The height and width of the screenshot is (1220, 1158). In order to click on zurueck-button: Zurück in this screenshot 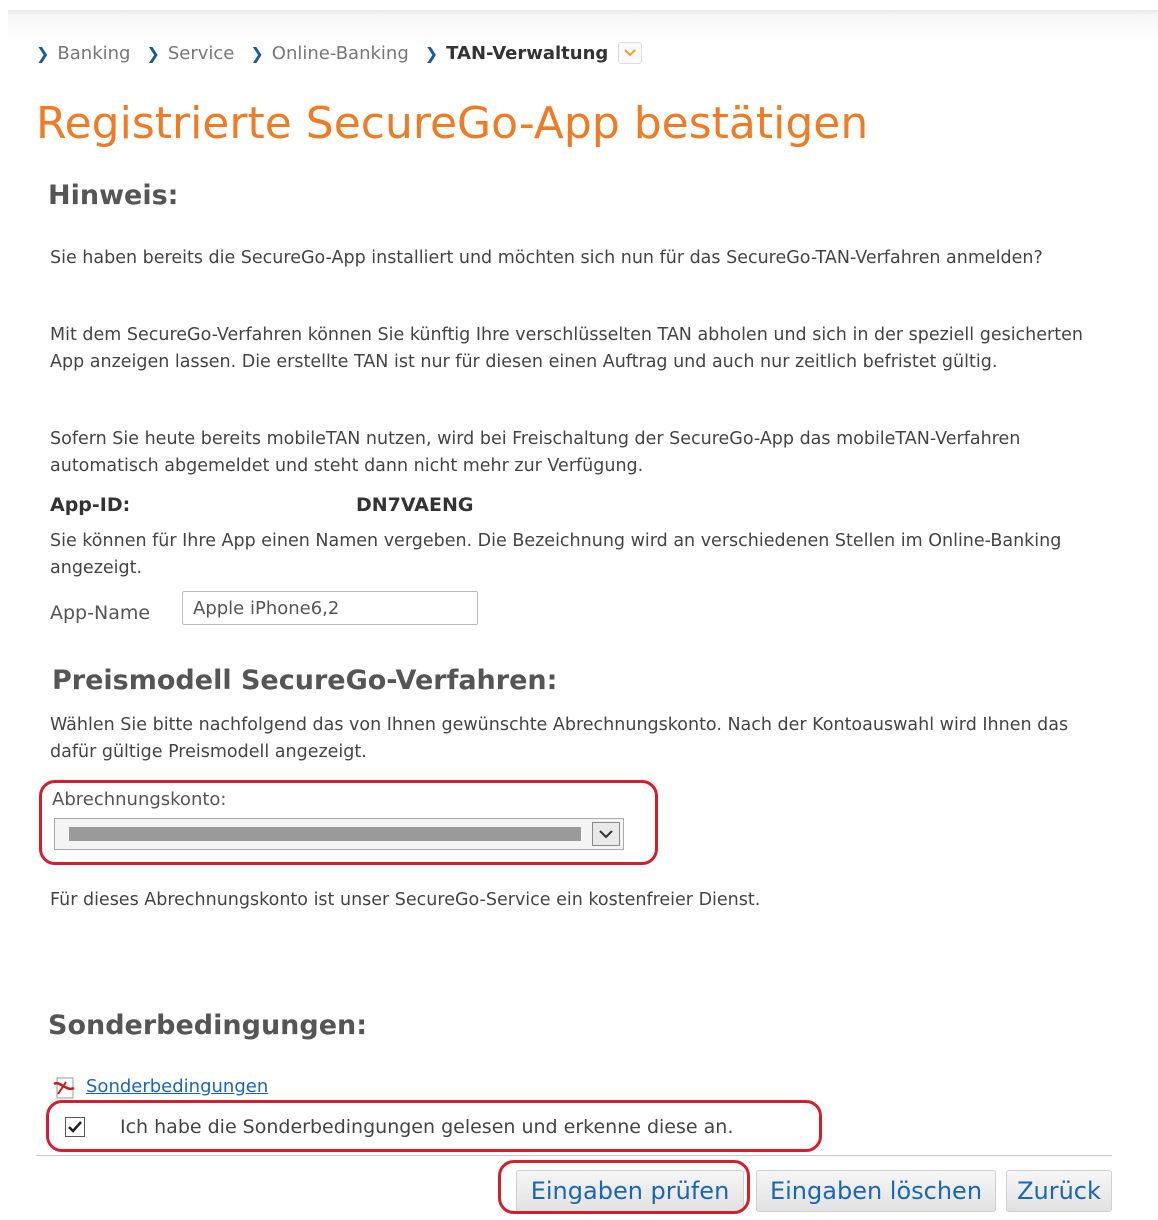, I will do `click(1059, 1191)`.